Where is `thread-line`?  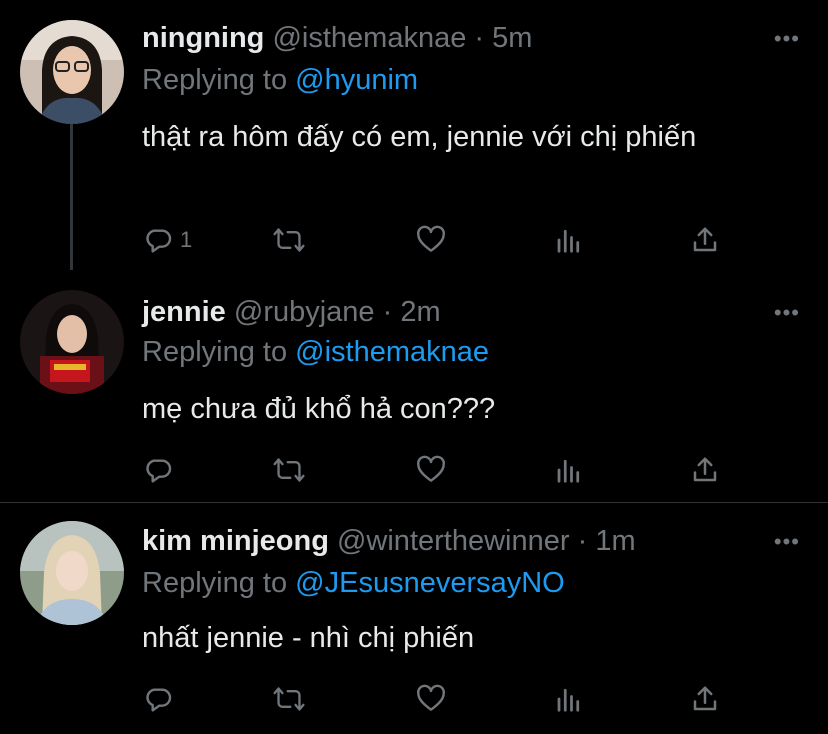 thread-line is located at coordinates (71, 197).